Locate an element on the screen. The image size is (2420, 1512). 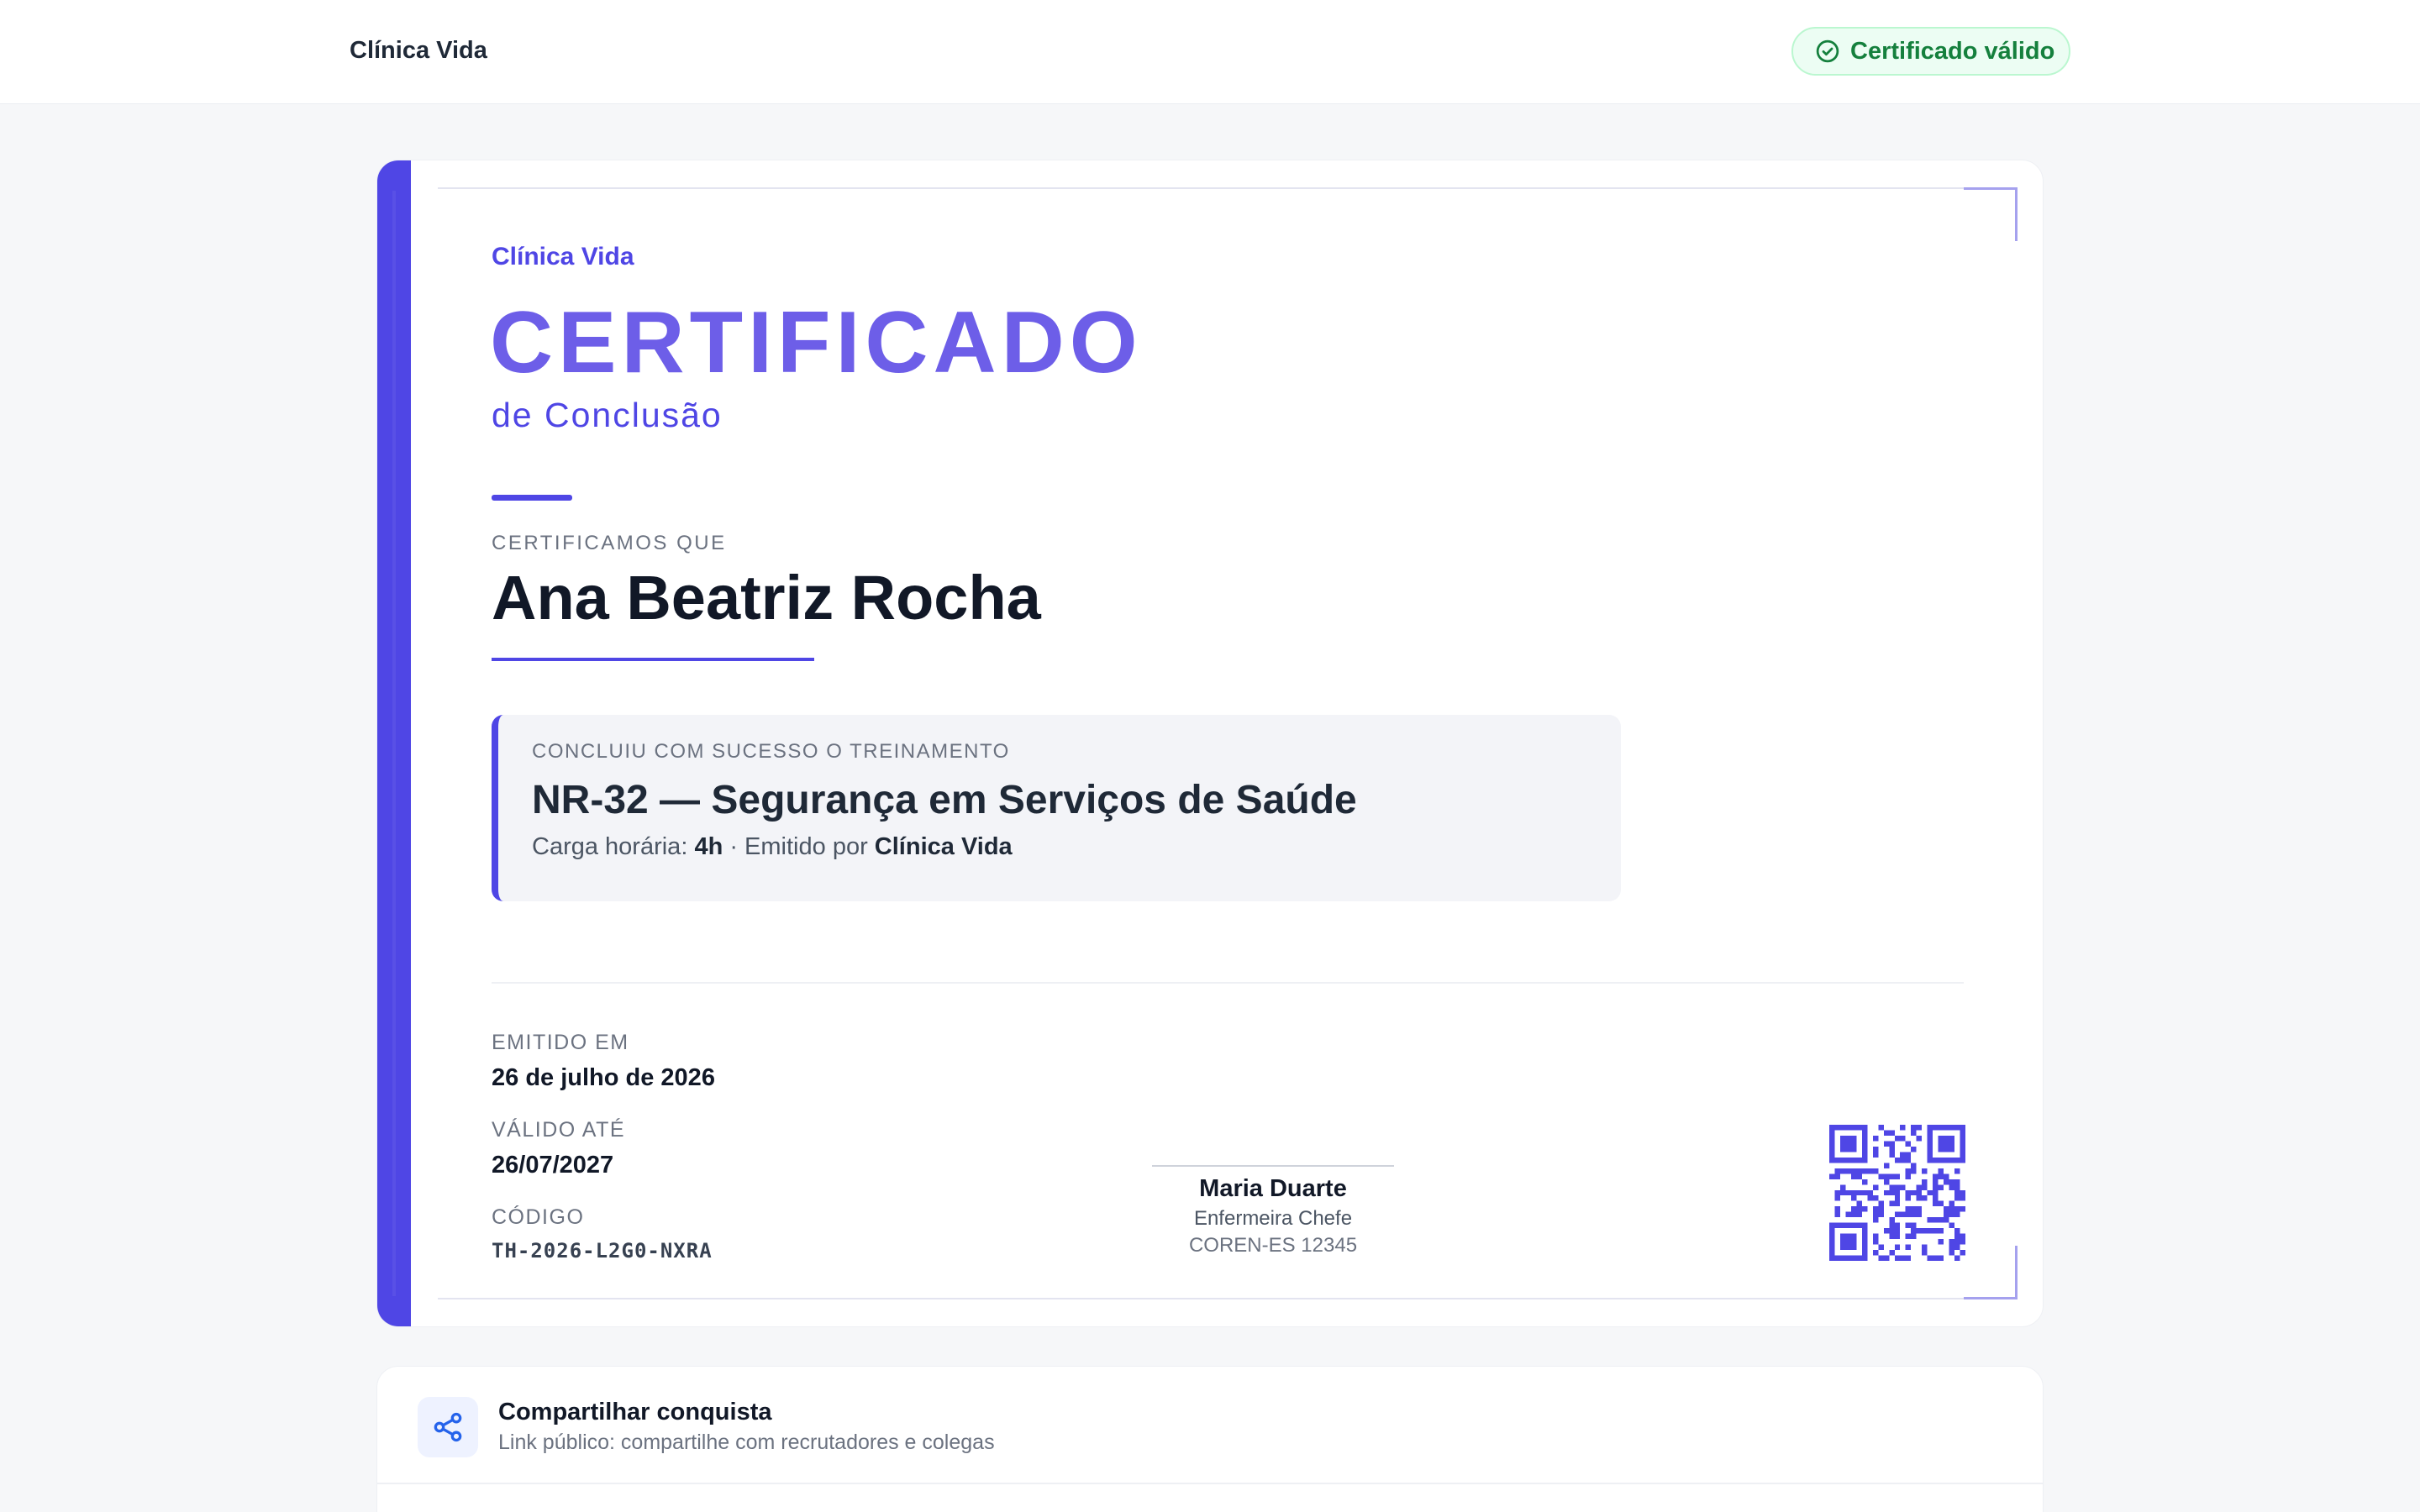
issued-by-value: Clínica Vida is located at coordinates (943, 846).